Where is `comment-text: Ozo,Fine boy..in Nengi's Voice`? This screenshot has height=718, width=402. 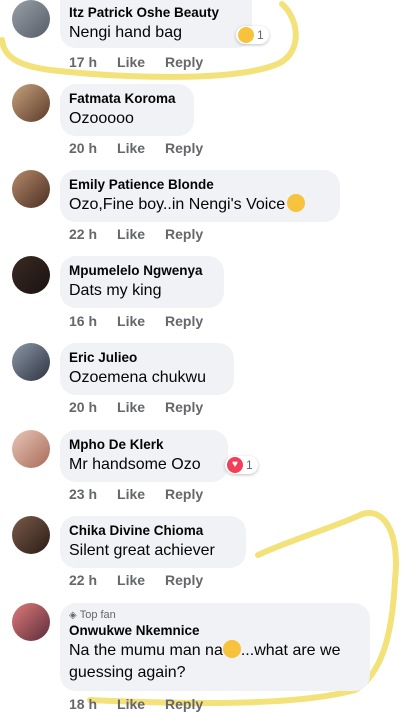
comment-text: Ozo,Fine boy..in Nengi's Voice is located at coordinates (198, 205).